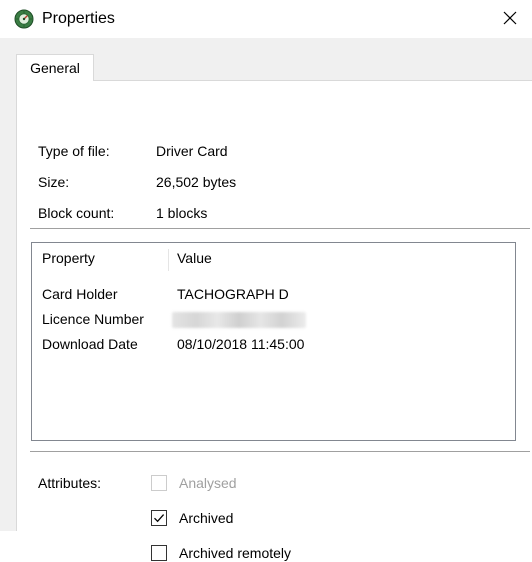 The height and width of the screenshot is (562, 532). I want to click on archived-remotely-checkbox, so click(159, 553).